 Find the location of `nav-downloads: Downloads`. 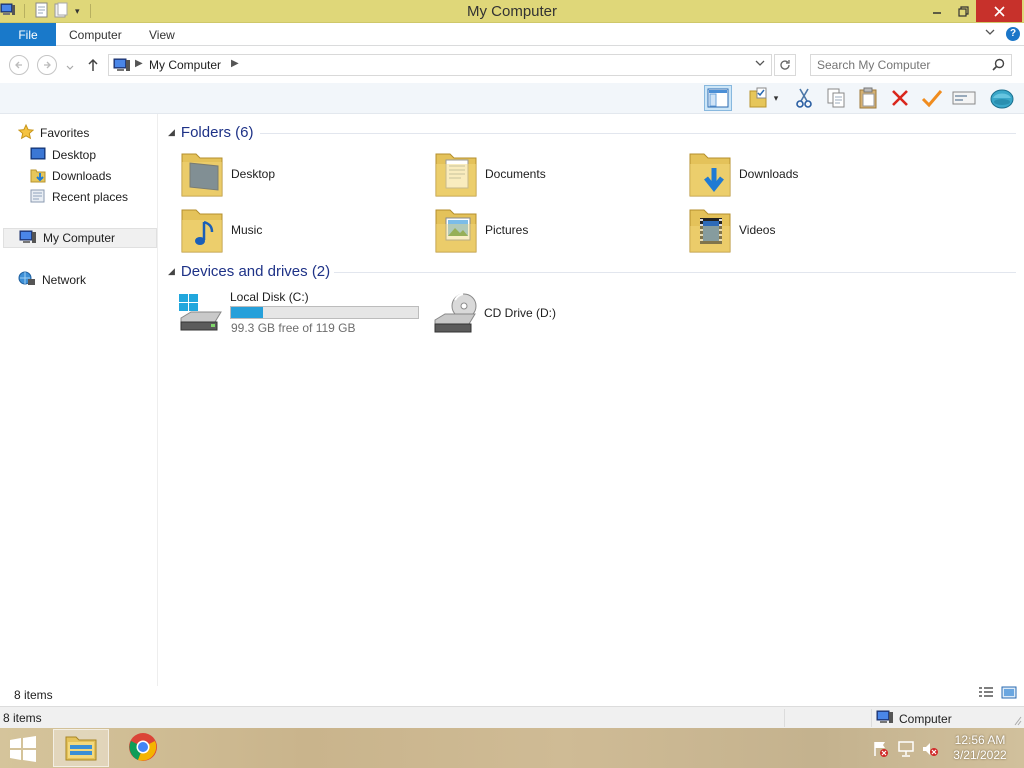

nav-downloads: Downloads is located at coordinates (70, 176).